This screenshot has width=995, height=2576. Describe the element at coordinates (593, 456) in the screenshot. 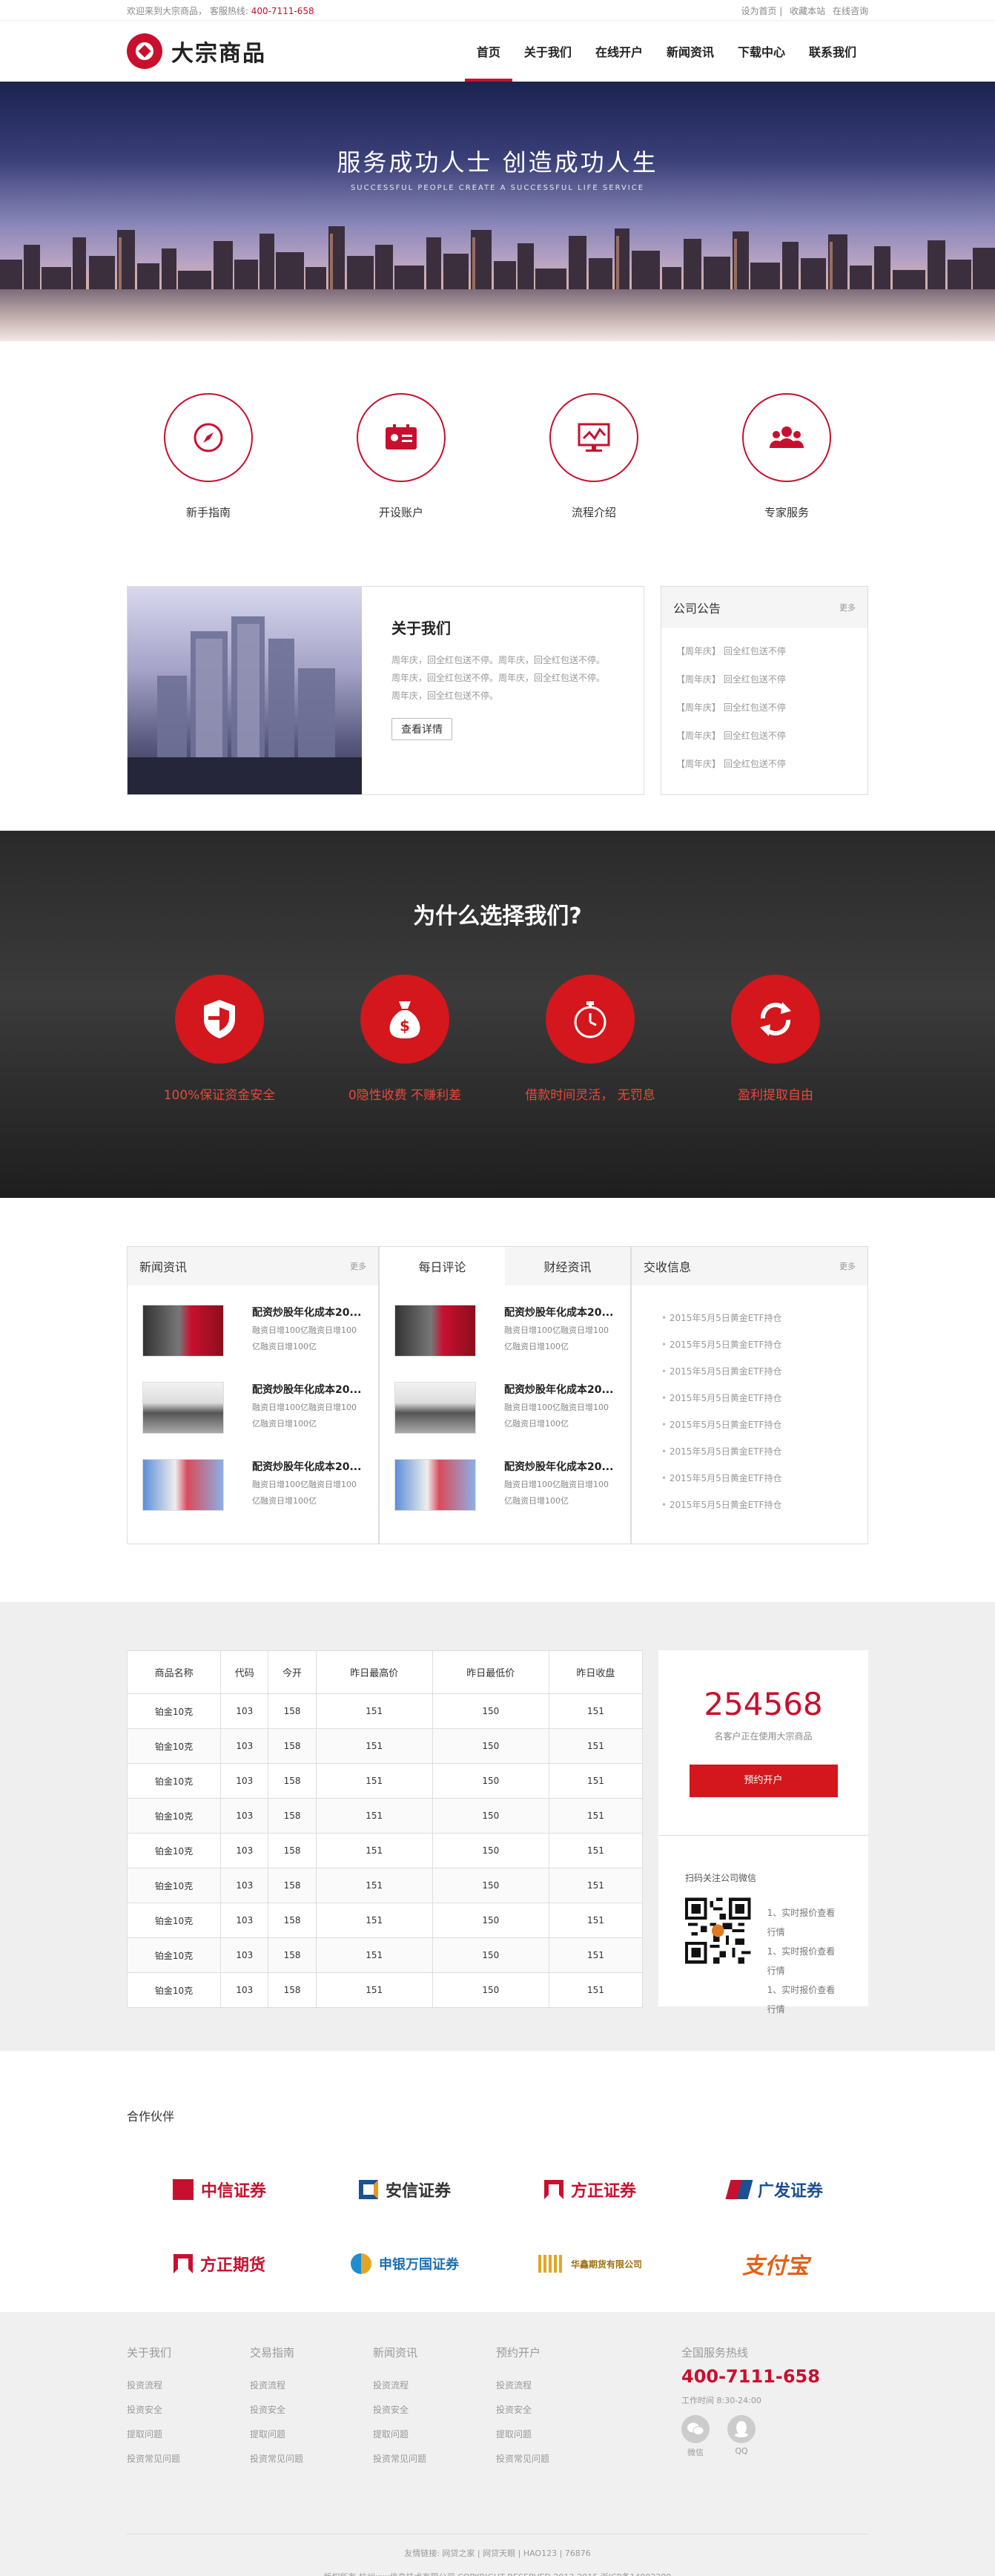

I see `feature-process: 流程介绍` at that location.